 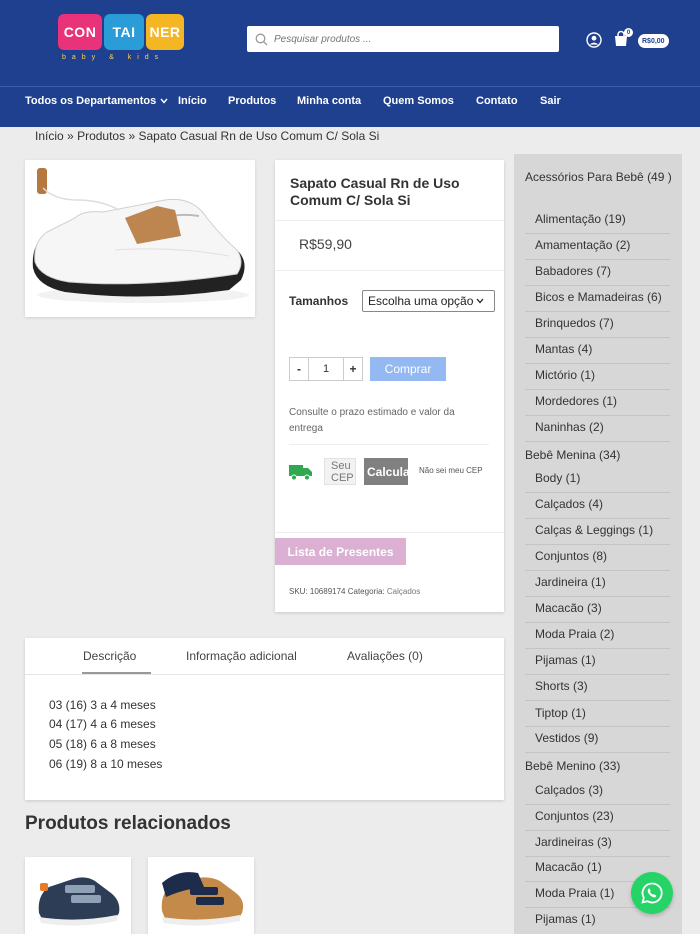 What do you see at coordinates (385, 656) in the screenshot?
I see `tab-reviews: Avaliações (0)` at bounding box center [385, 656].